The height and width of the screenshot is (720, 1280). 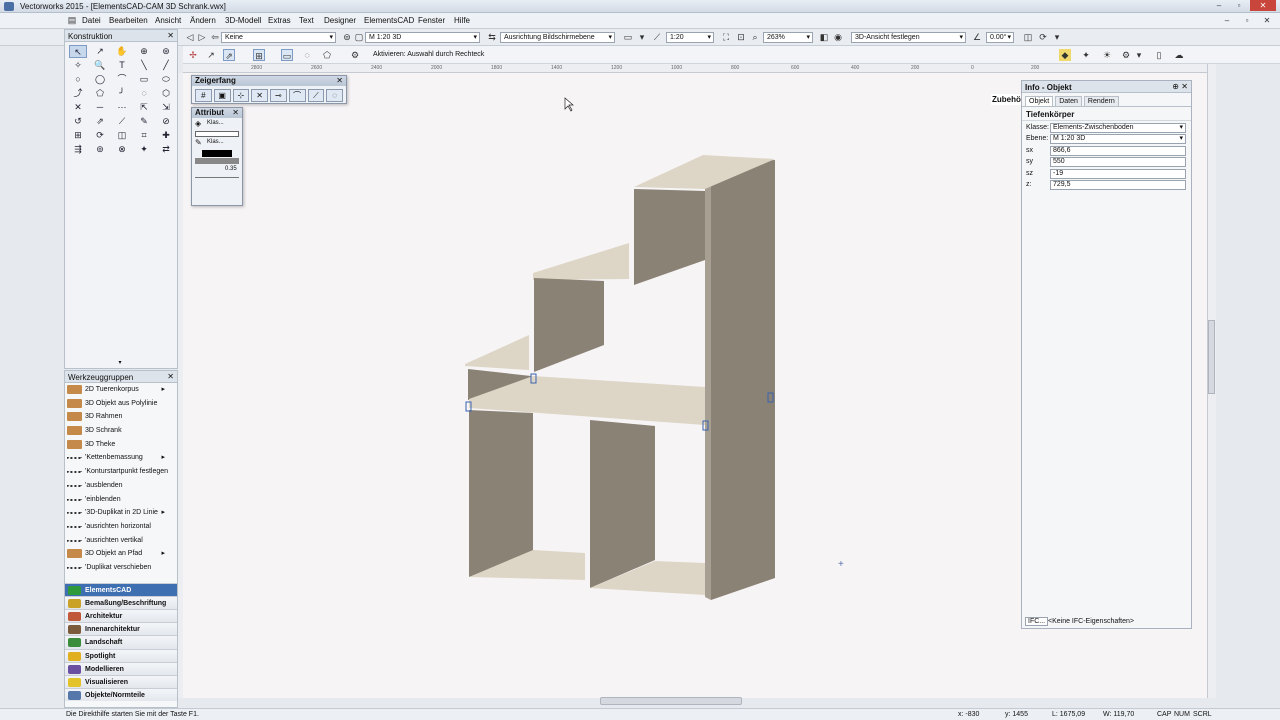 I want to click on third-shelf, so click(x=497, y=352).